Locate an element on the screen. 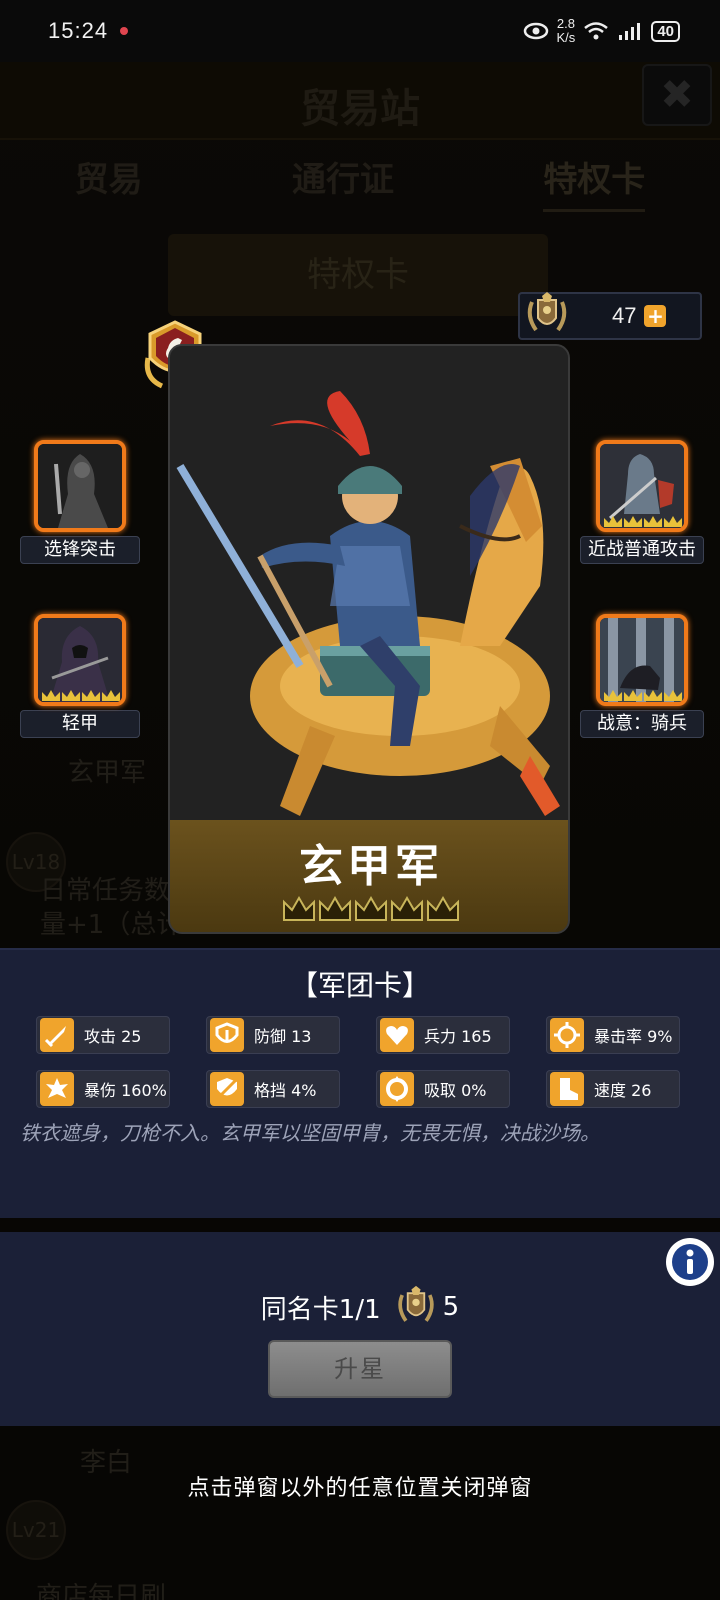 The image size is (720, 1600). status-icons: 2.8 K/s 40 is located at coordinates (601, 31).